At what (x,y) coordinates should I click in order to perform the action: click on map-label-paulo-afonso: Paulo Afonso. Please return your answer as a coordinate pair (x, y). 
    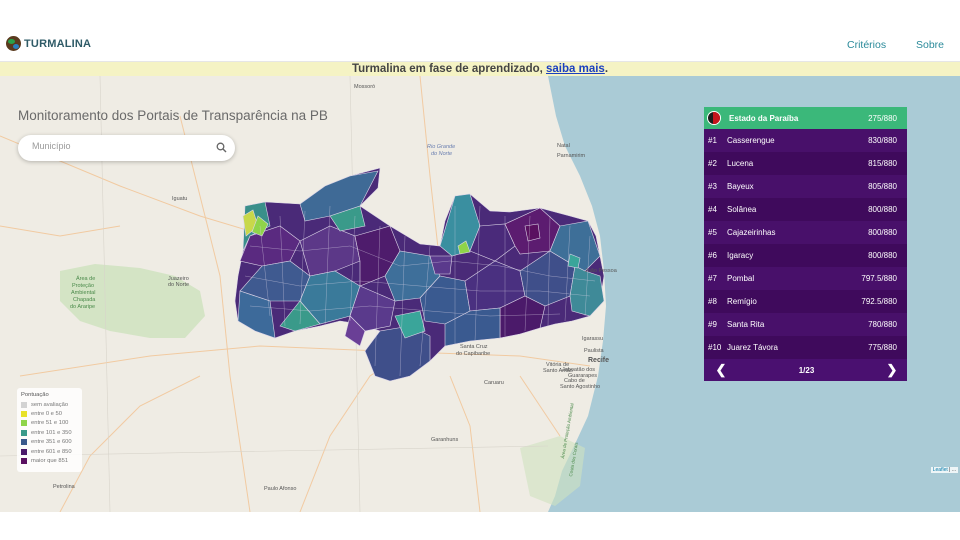
    Looking at the image, I should click on (280, 489).